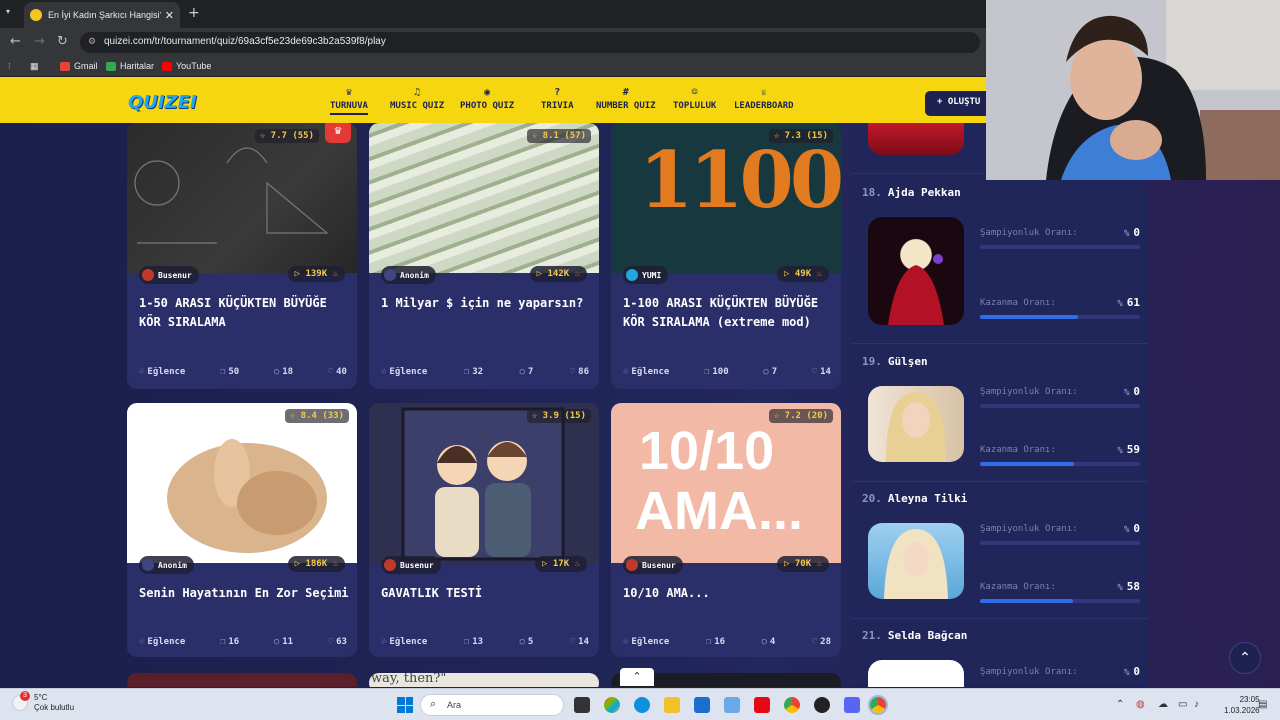  What do you see at coordinates (632, 275) in the screenshot?
I see `avatar` at bounding box center [632, 275].